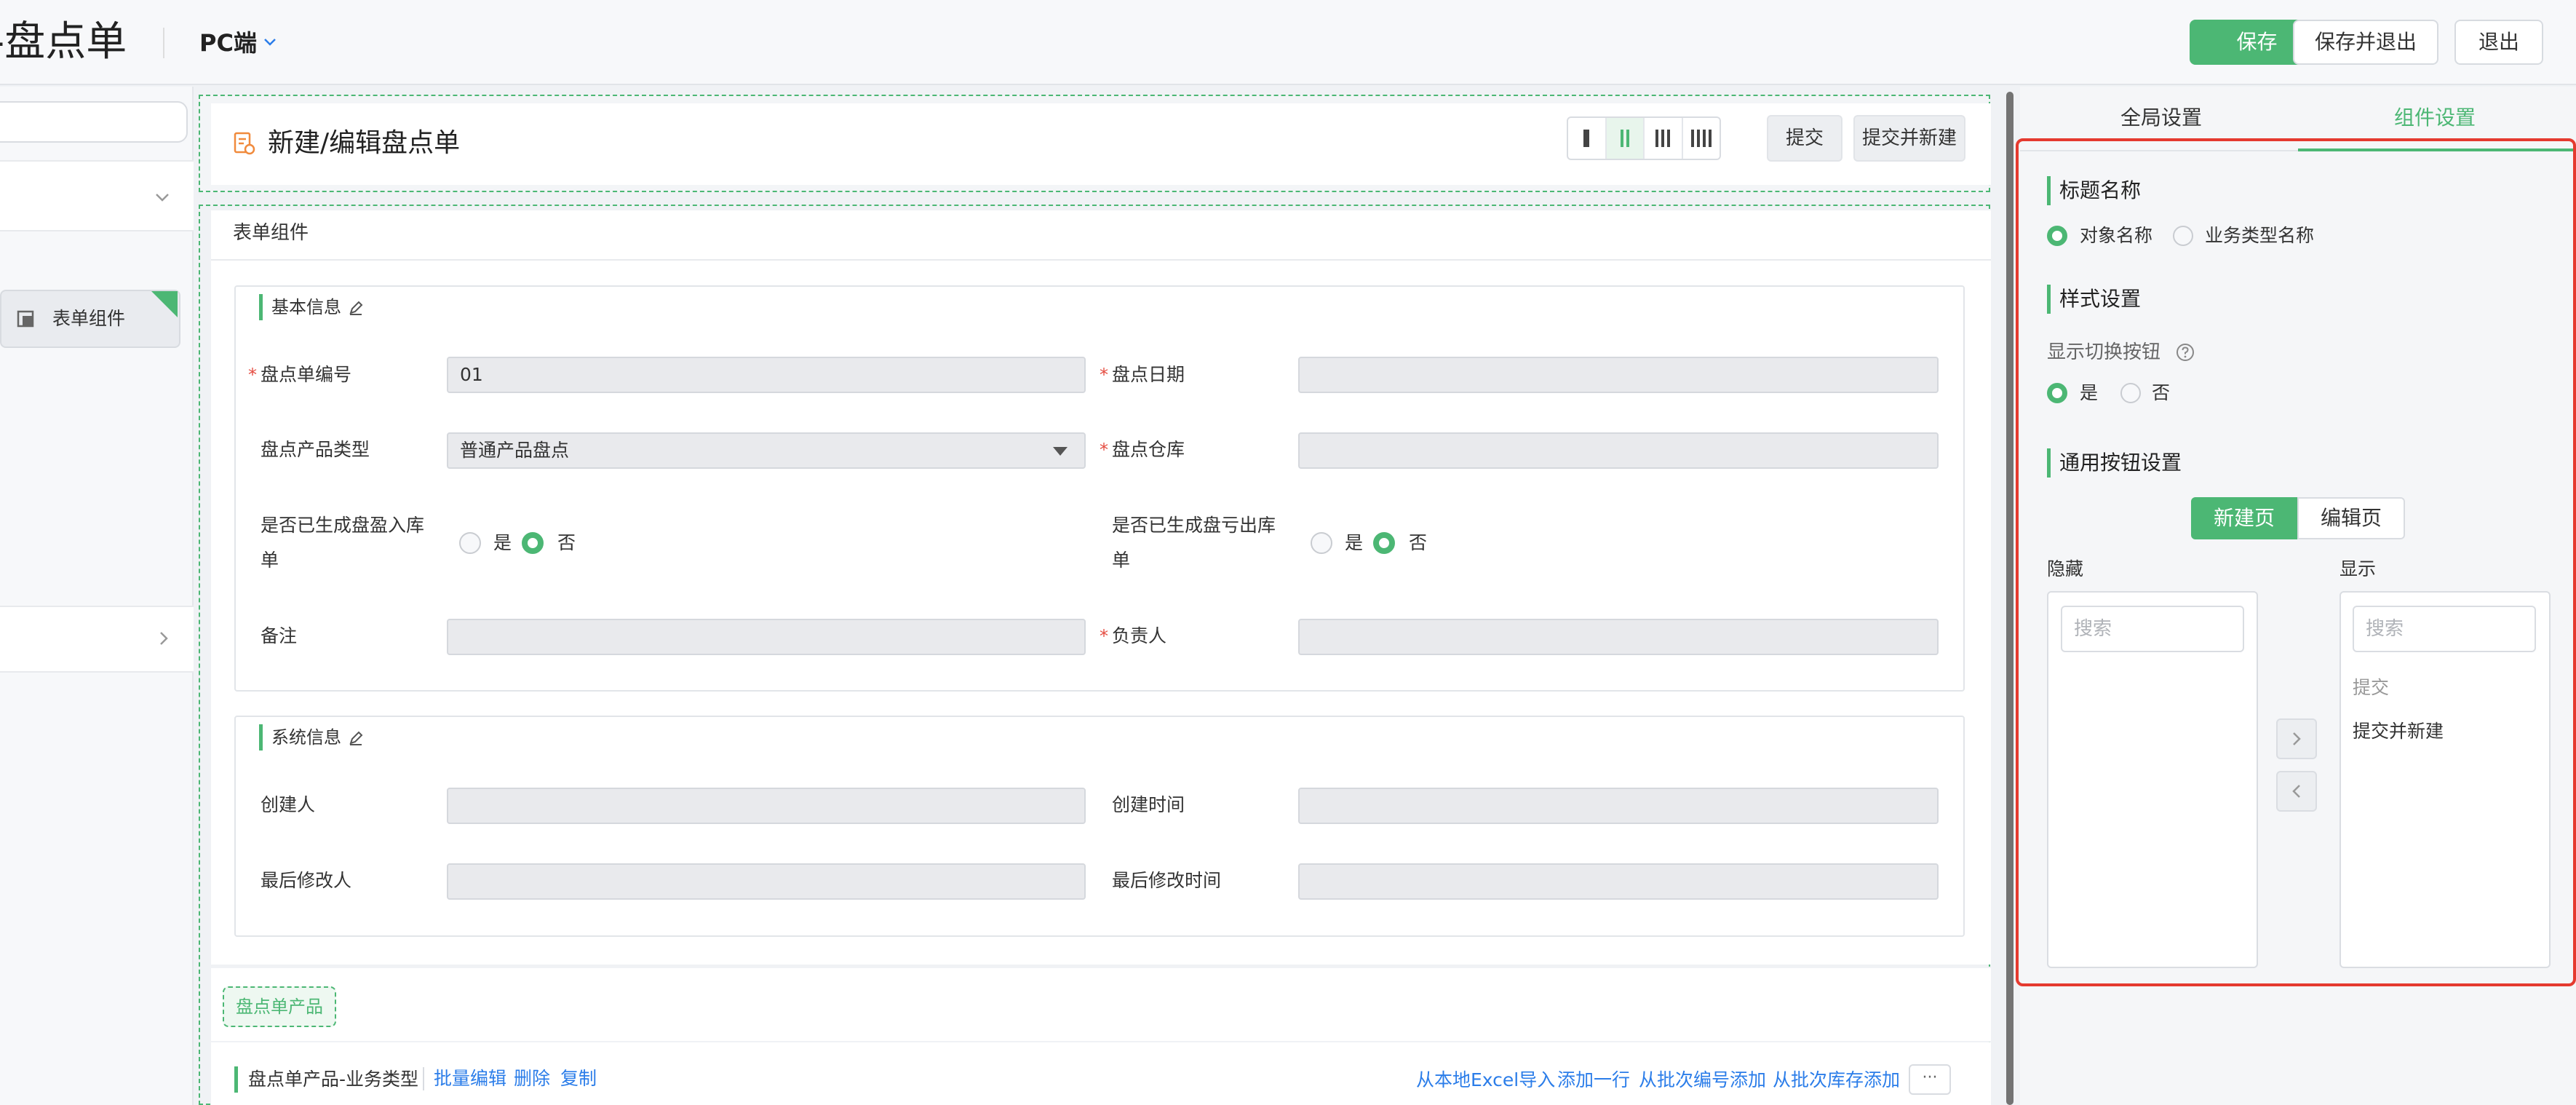  I want to click on tab-inventory-products: 盘点单产品, so click(279, 1006).